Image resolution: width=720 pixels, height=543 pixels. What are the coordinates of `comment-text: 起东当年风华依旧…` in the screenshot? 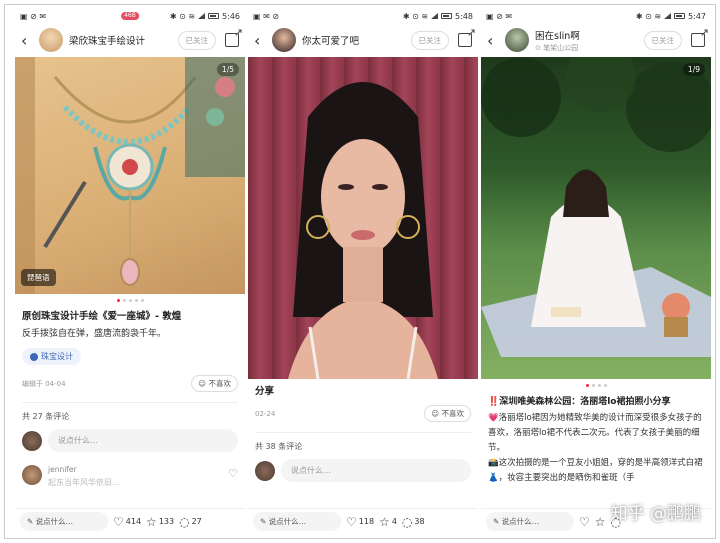 It's located at (84, 482).